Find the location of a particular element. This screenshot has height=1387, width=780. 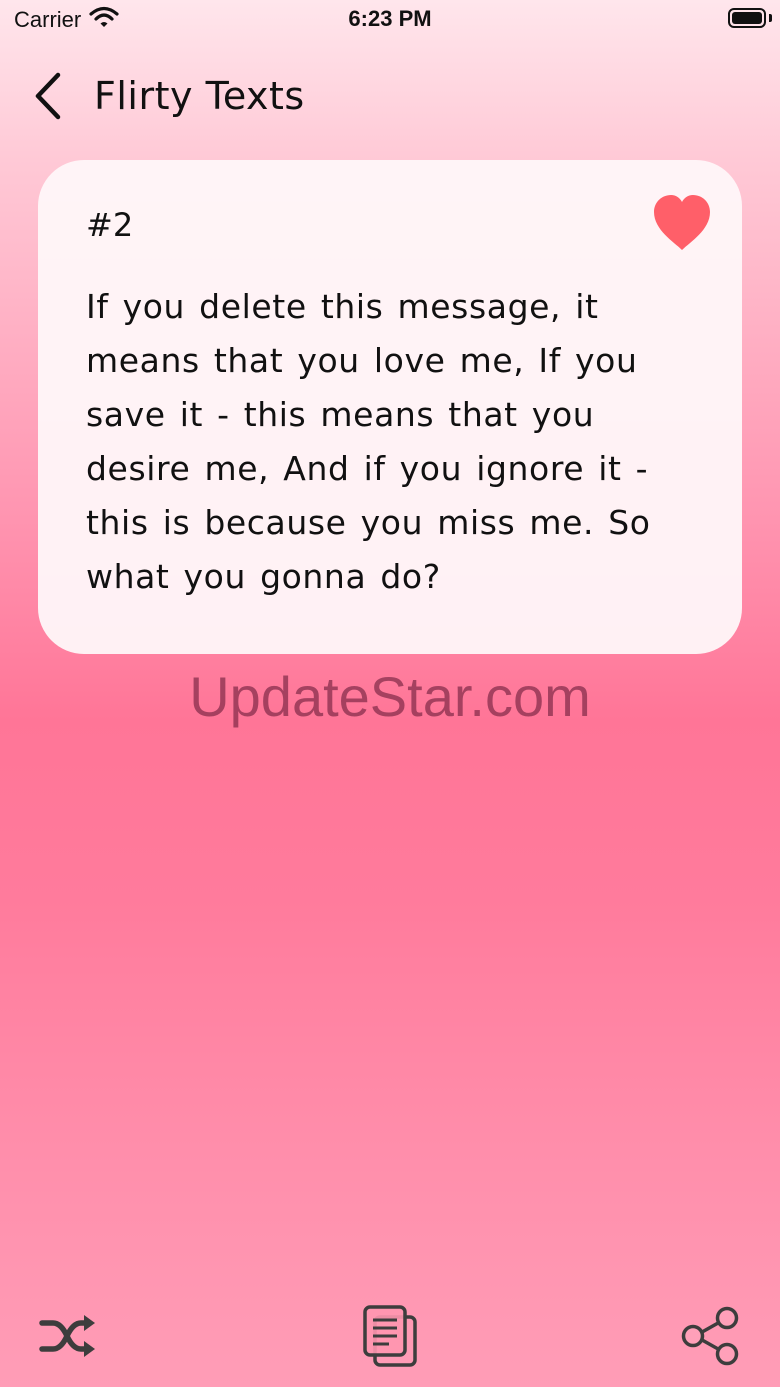

copy-icon is located at coordinates (390, 1336).